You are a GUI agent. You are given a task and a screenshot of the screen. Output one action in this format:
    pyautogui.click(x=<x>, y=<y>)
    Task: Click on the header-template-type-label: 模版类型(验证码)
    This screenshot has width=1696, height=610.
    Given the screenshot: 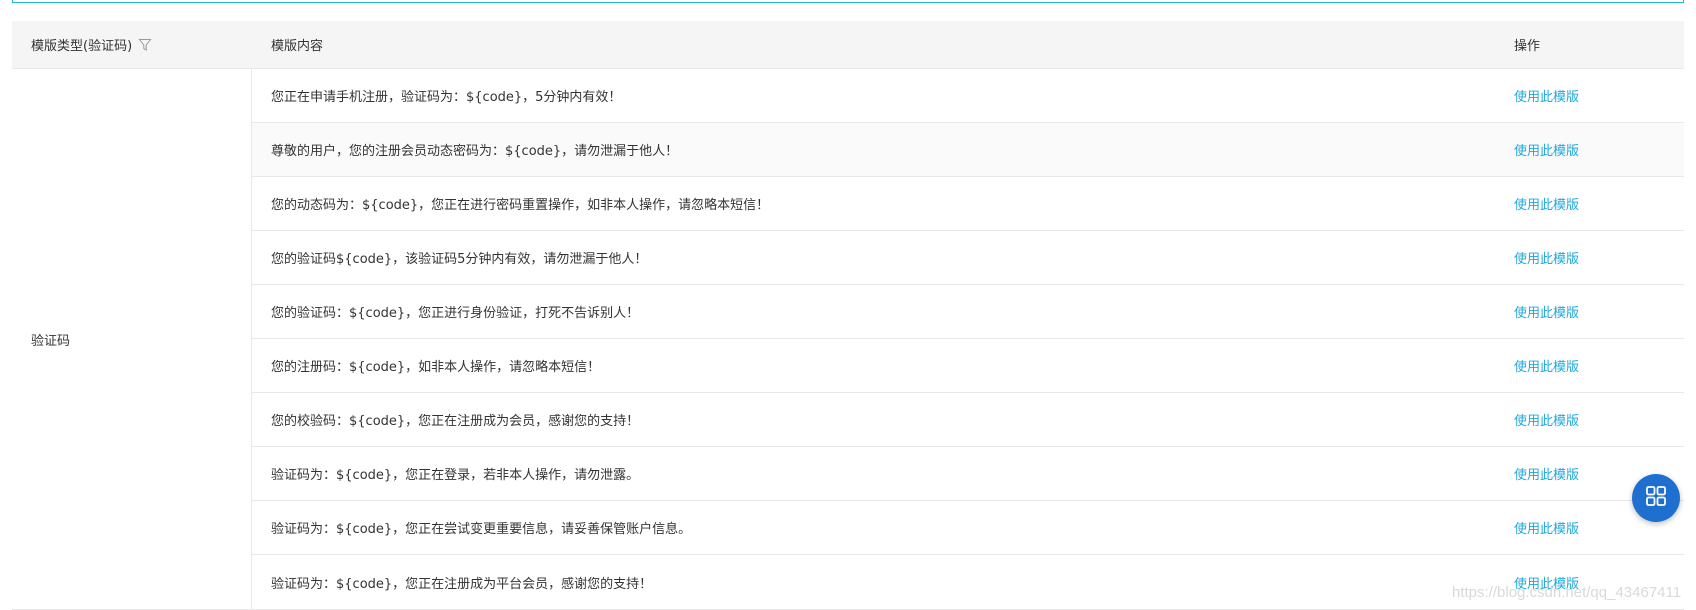 What is the action you would take?
    pyautogui.click(x=82, y=46)
    